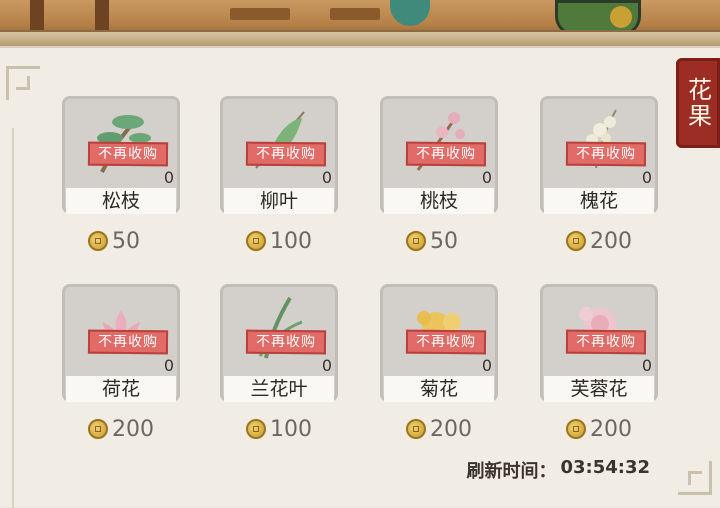  What do you see at coordinates (511, 471) in the screenshot?
I see `refresh-label: 刷新时间：` at bounding box center [511, 471].